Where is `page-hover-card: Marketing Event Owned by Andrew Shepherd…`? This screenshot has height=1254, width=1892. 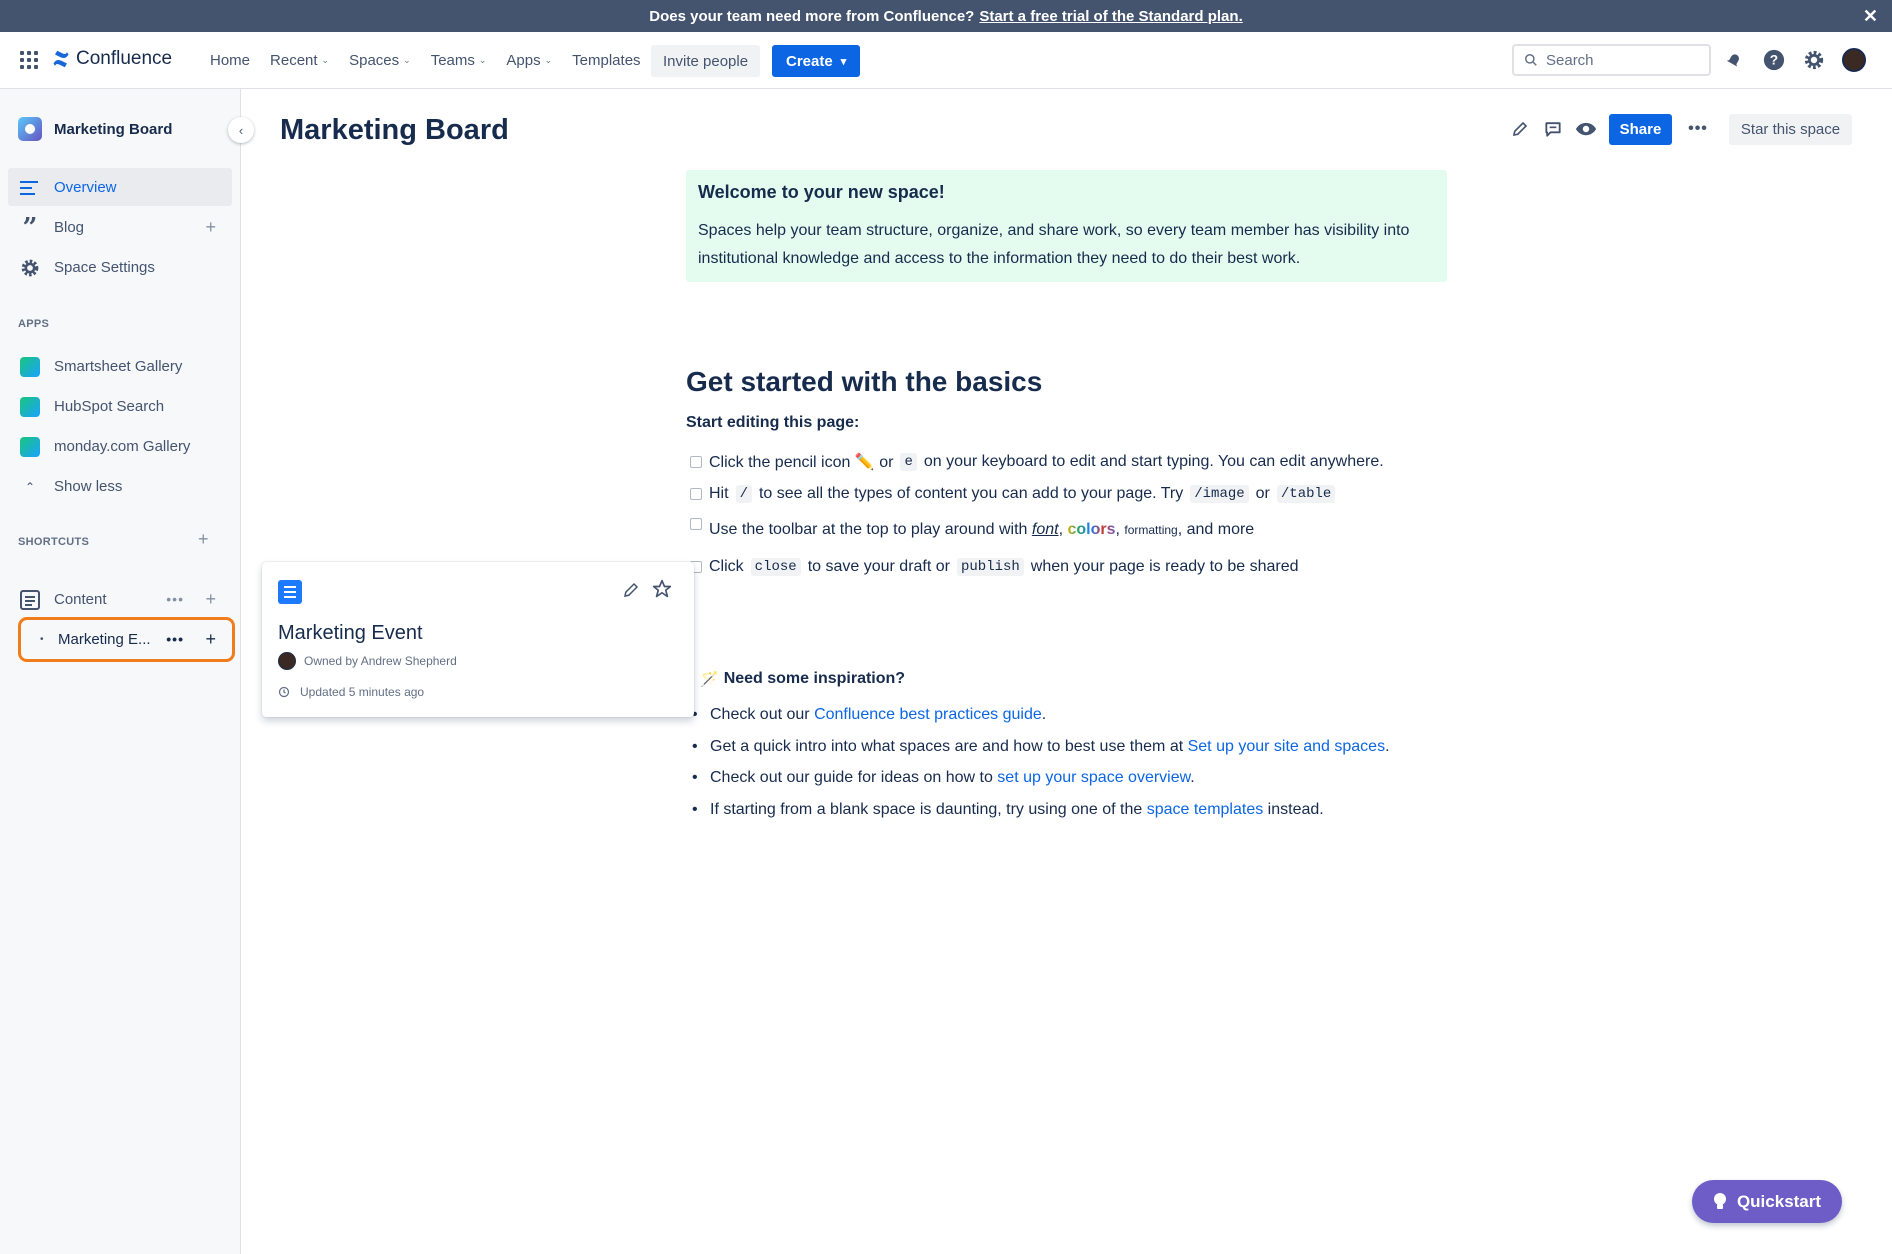 page-hover-card: Marketing Event Owned by Andrew Shepherd… is located at coordinates (478, 639).